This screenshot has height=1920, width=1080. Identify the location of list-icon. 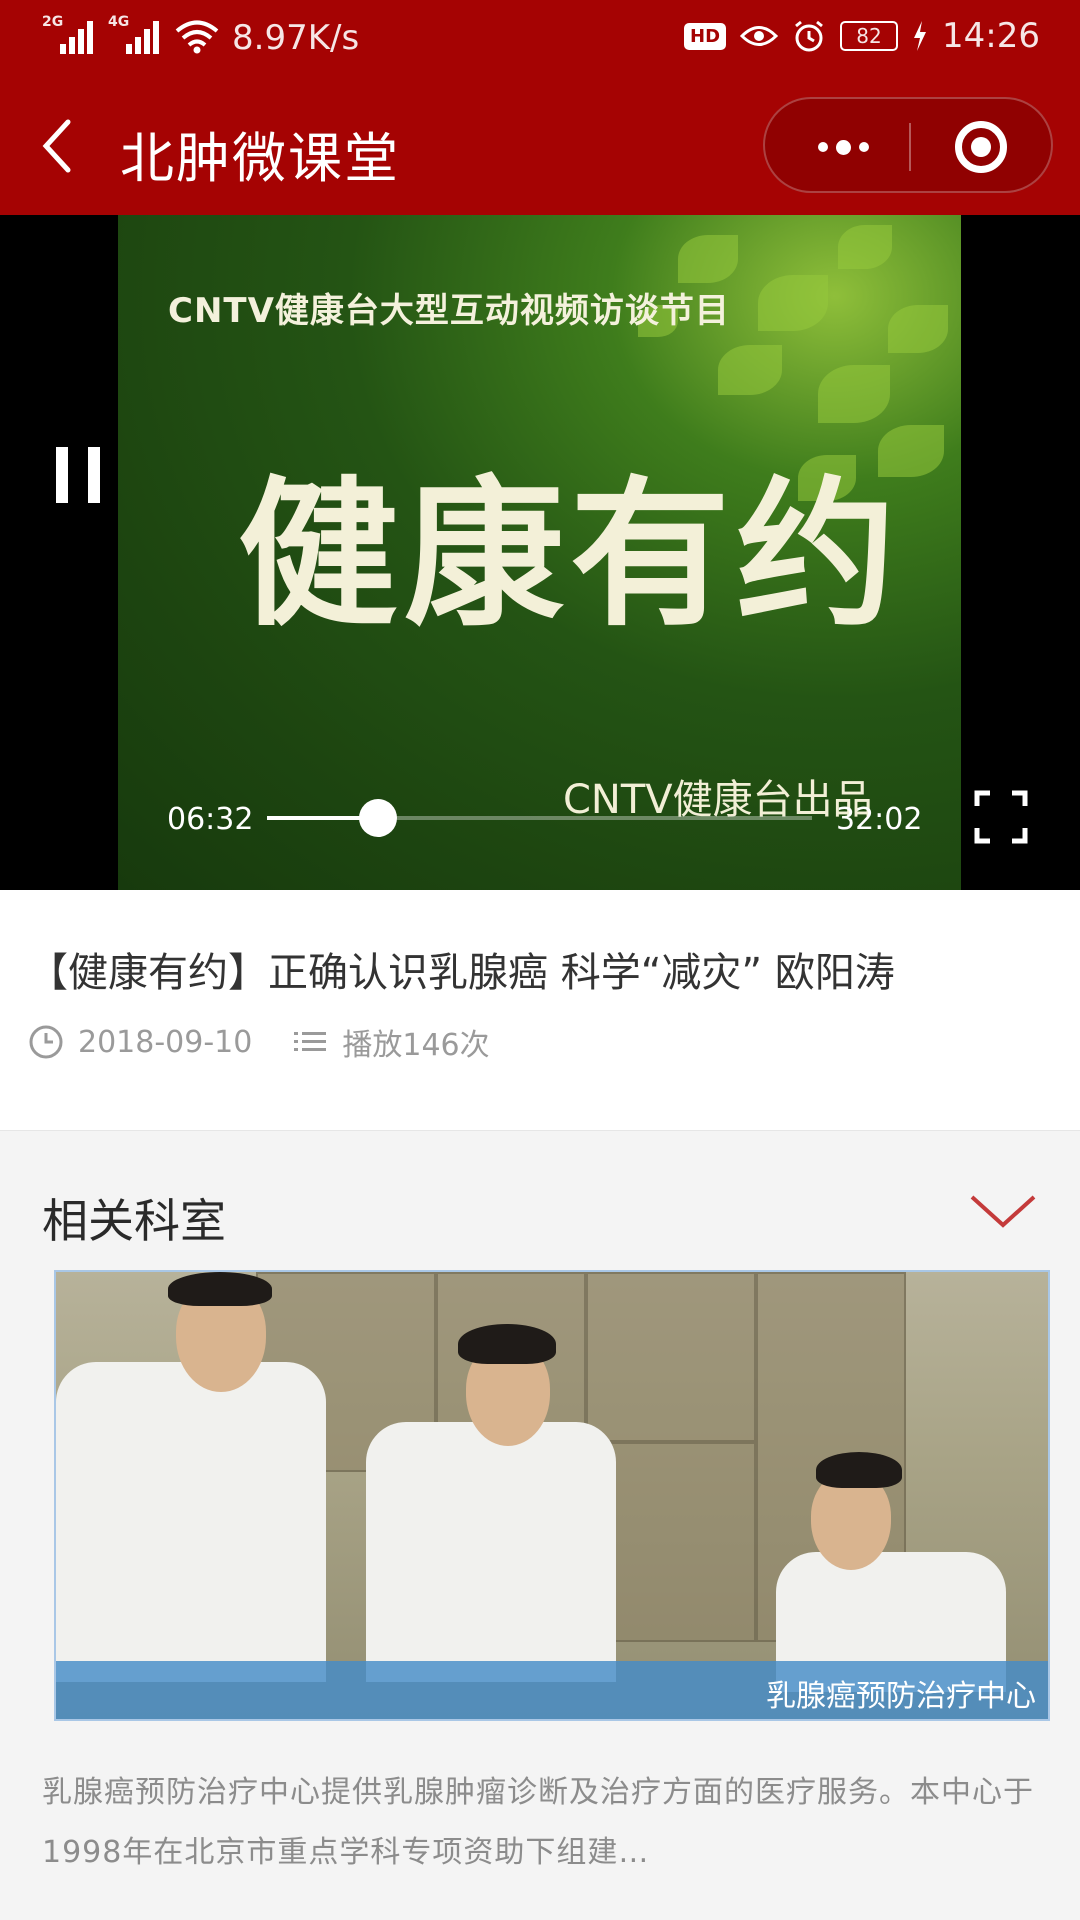
(310, 1041).